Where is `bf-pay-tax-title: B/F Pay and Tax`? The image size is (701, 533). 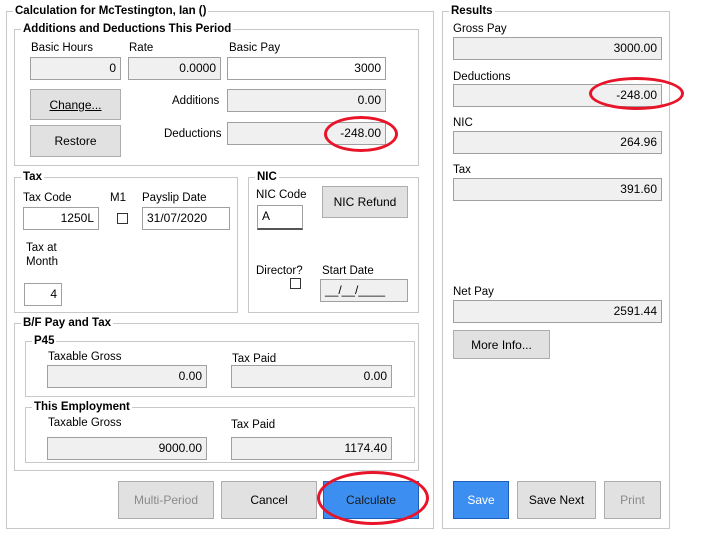
bf-pay-tax-title: B/F Pay and Tax is located at coordinates (67, 323).